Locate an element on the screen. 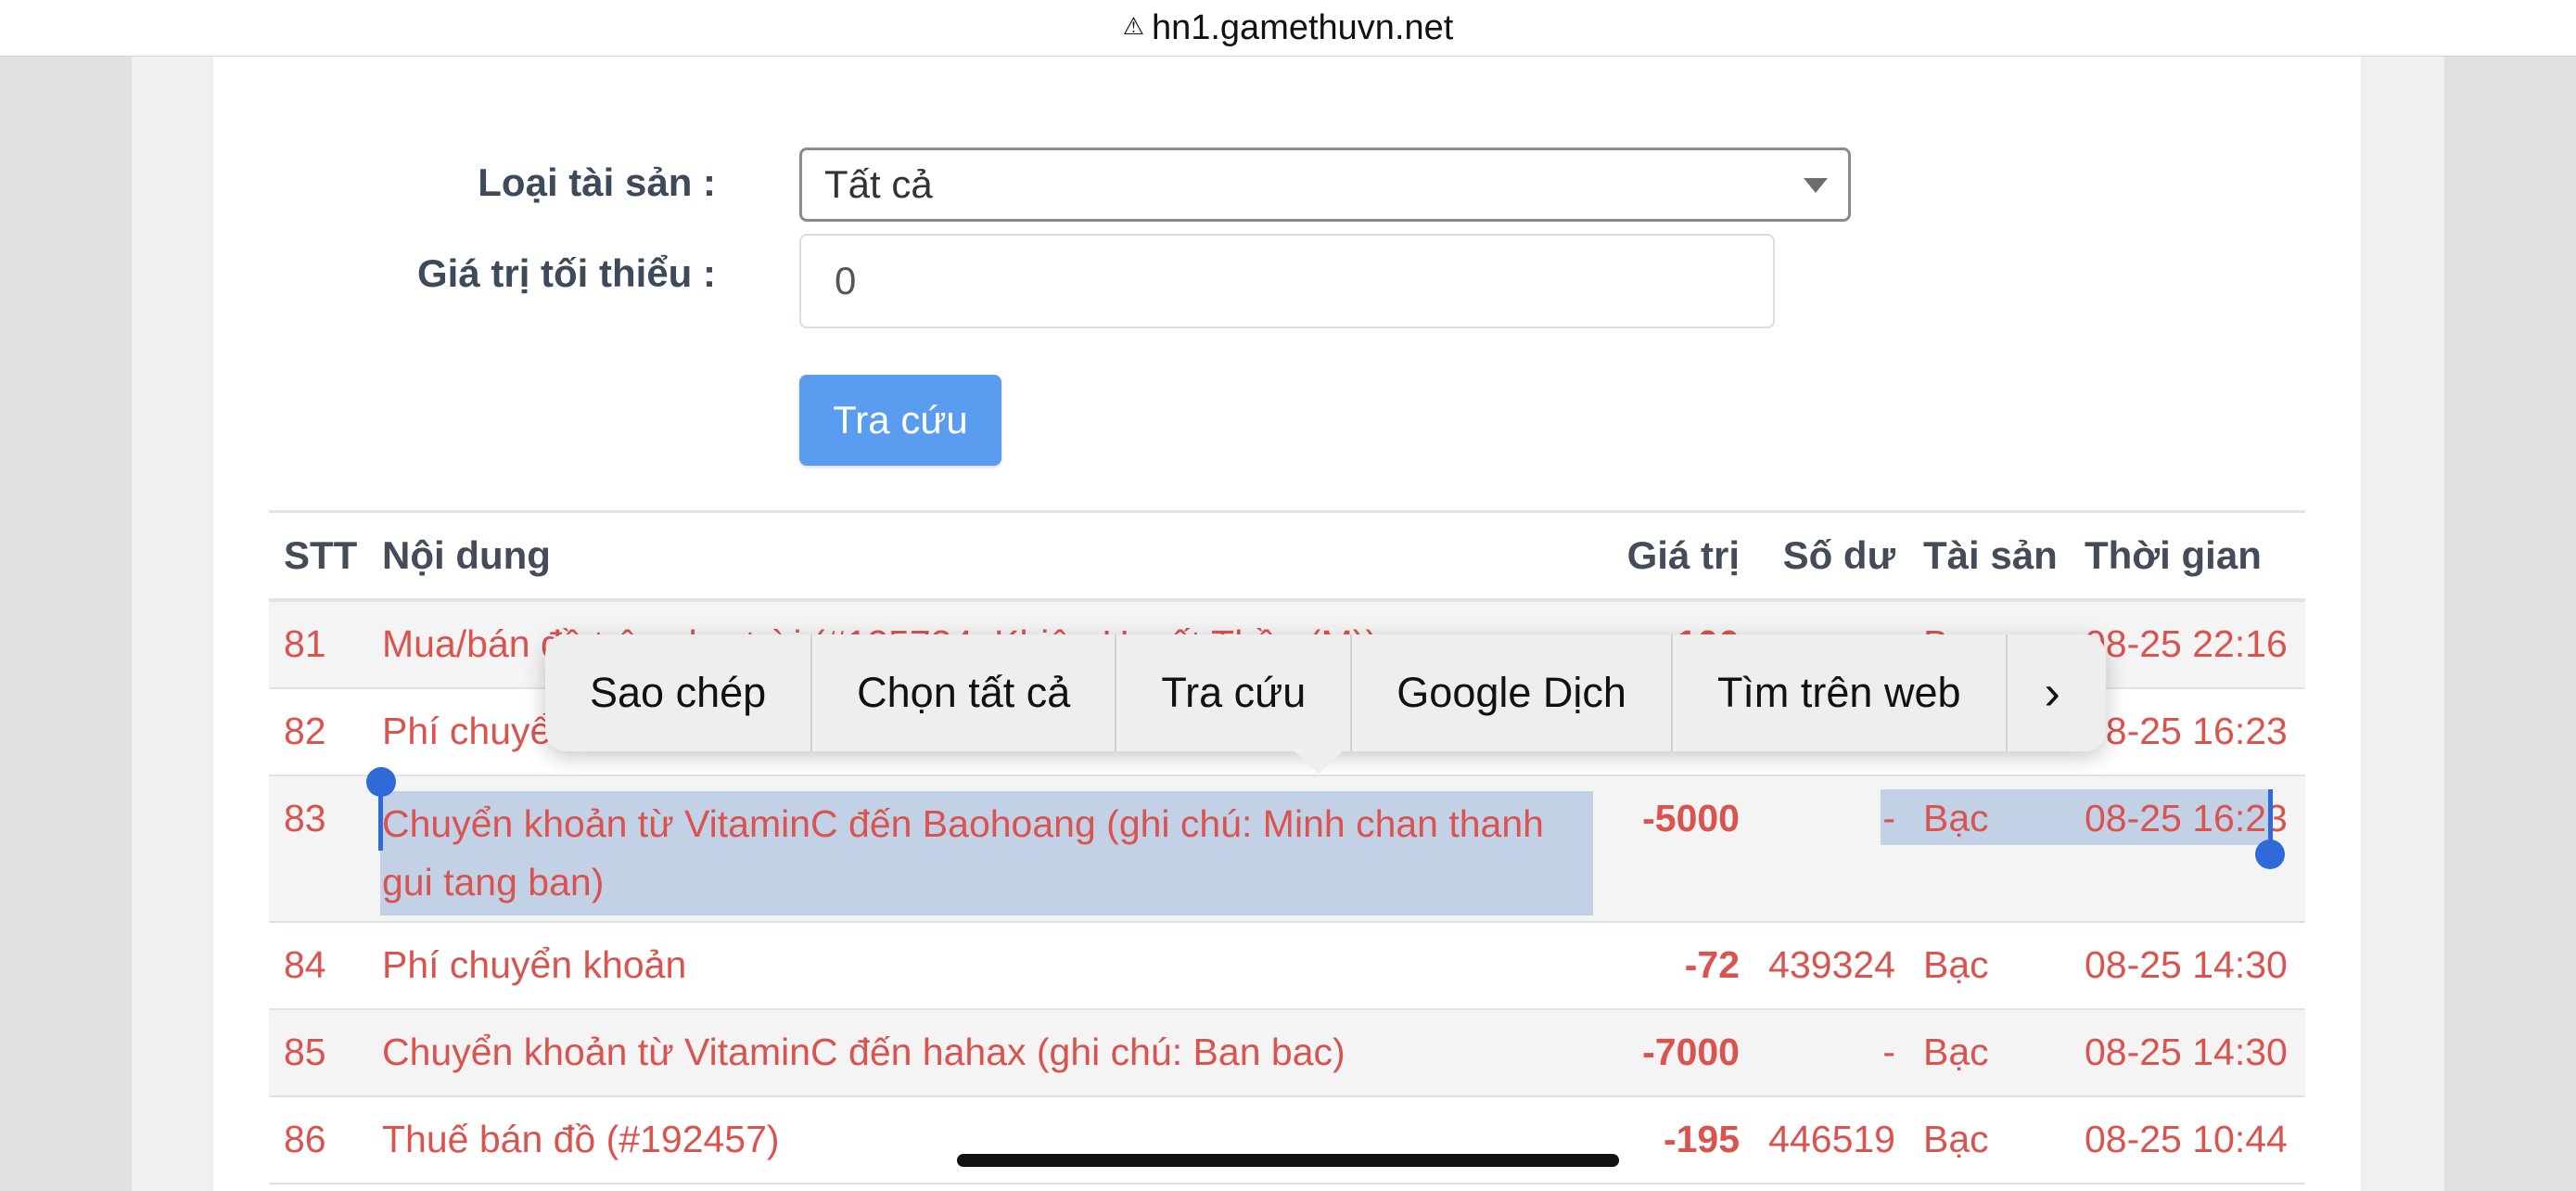 This screenshot has width=2576, height=1191. header-asset: Tài sản is located at coordinates (1991, 555).